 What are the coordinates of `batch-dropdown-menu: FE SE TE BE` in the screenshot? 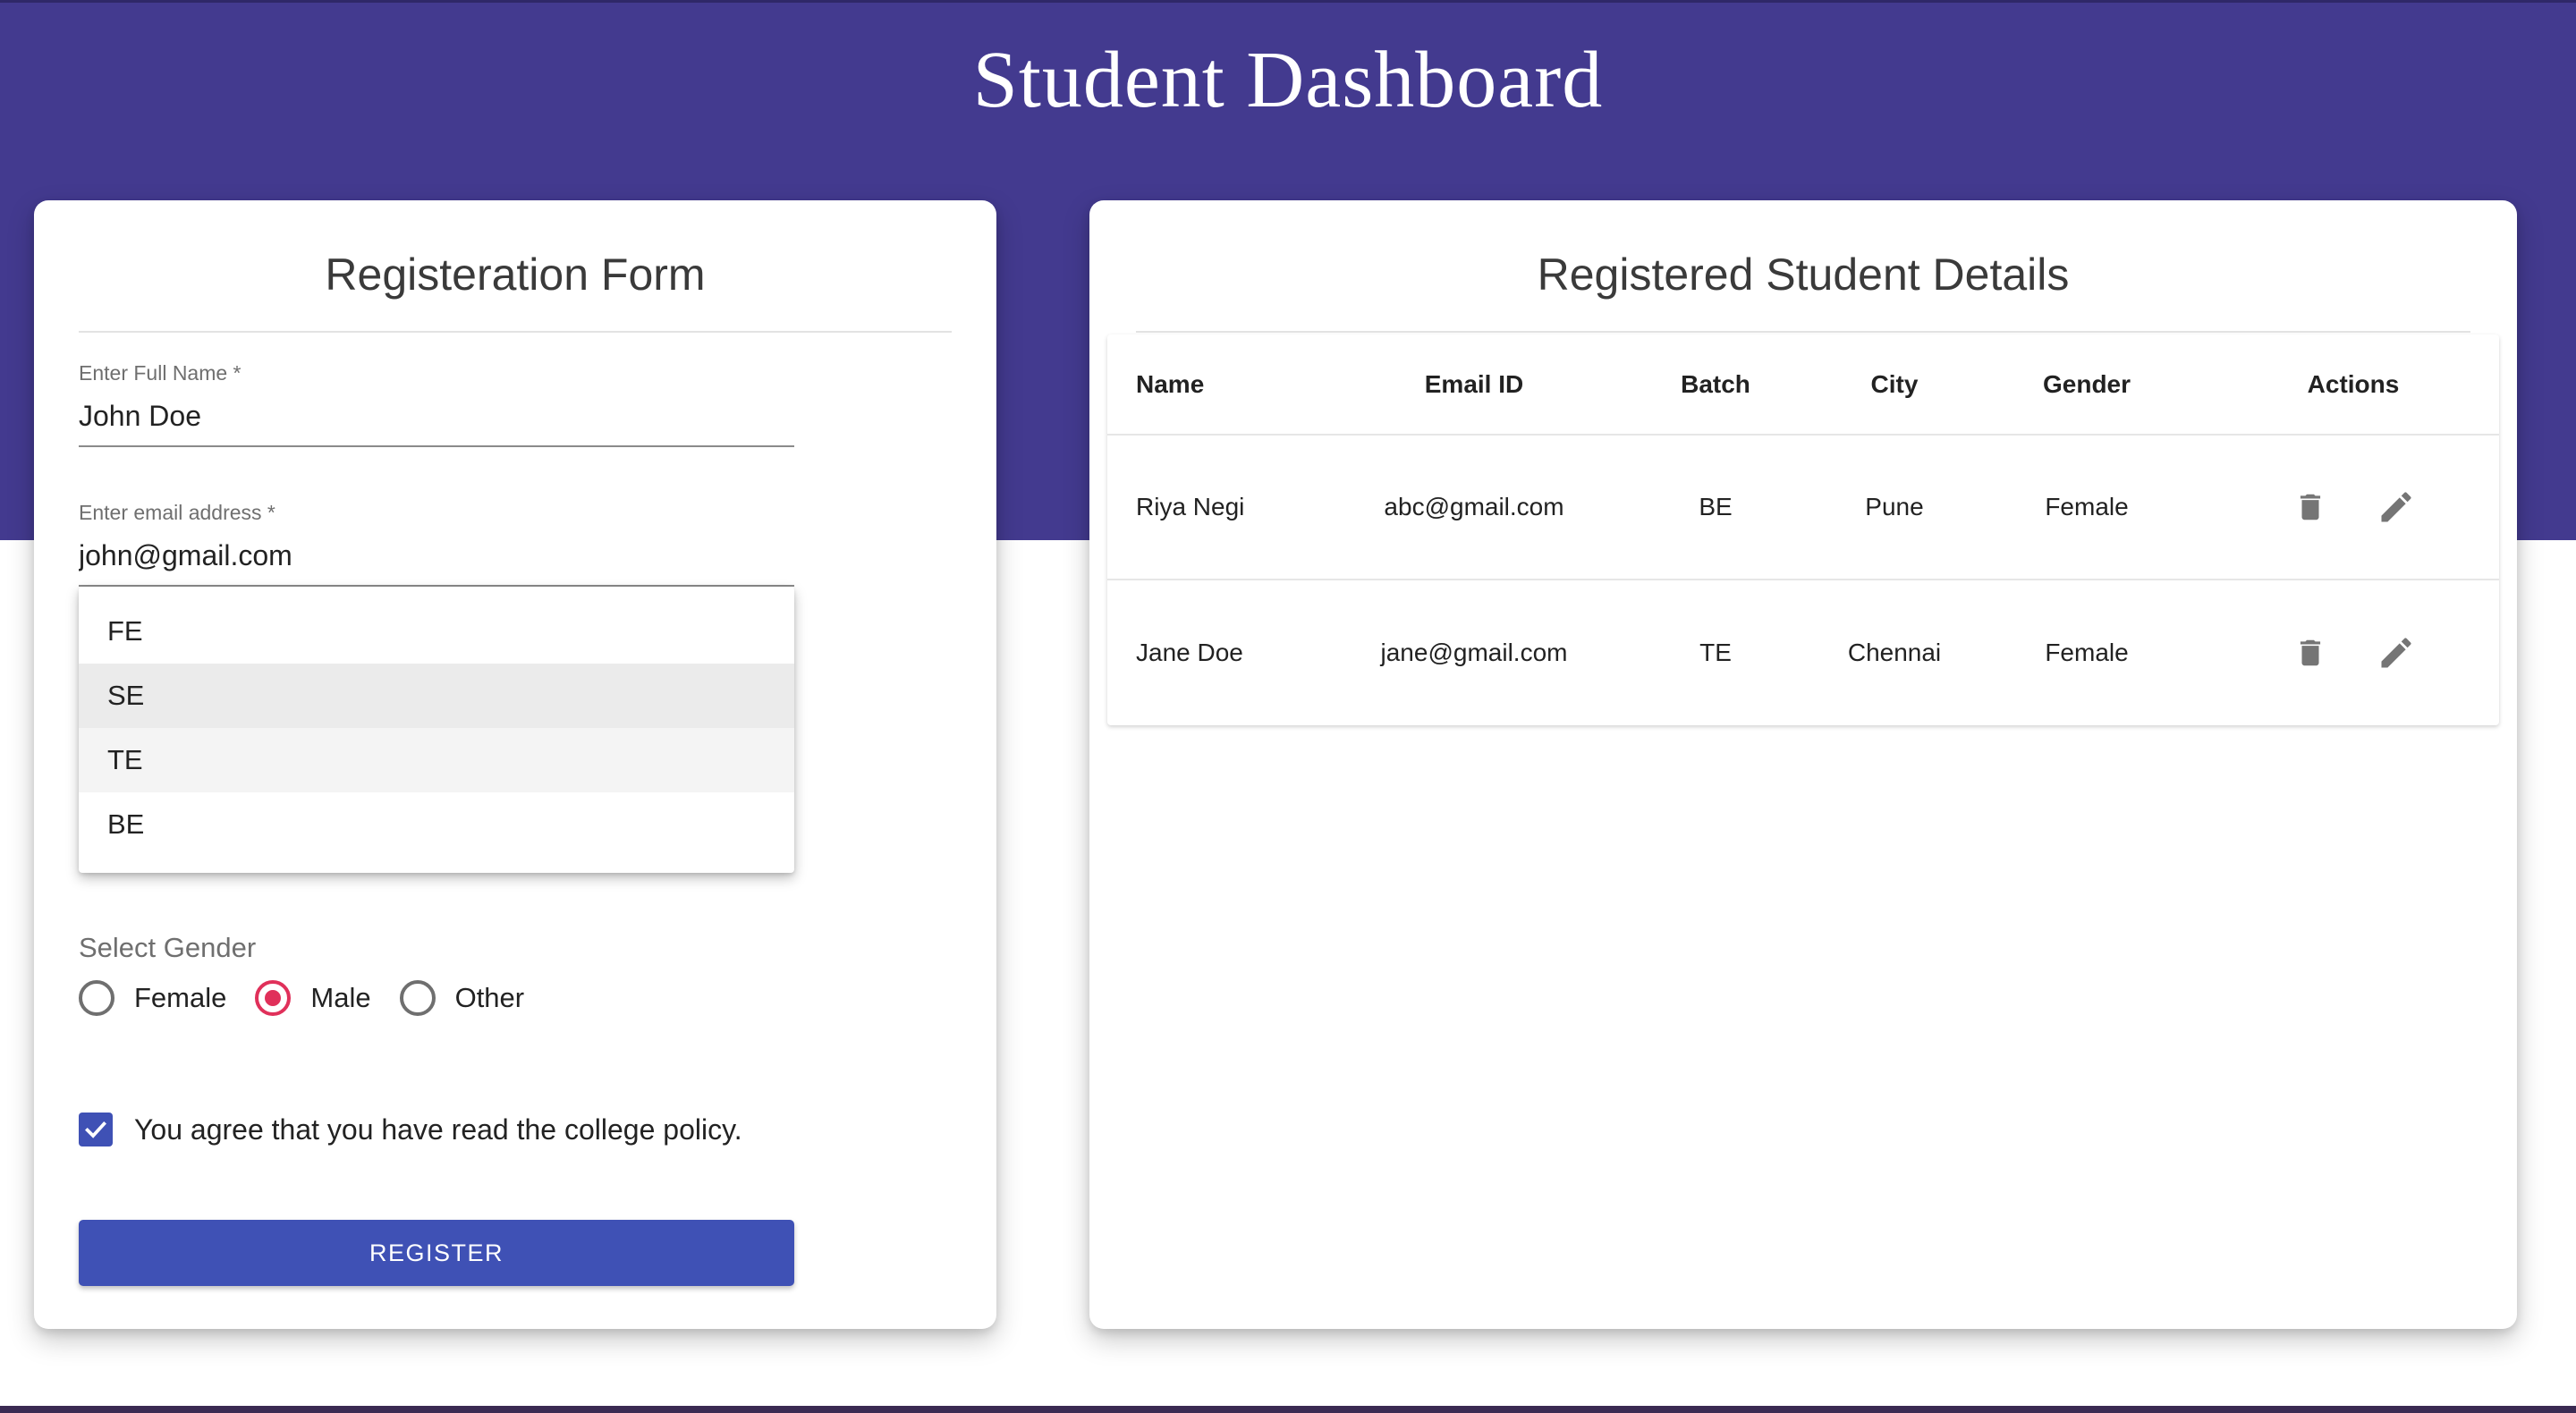 It's located at (436, 730).